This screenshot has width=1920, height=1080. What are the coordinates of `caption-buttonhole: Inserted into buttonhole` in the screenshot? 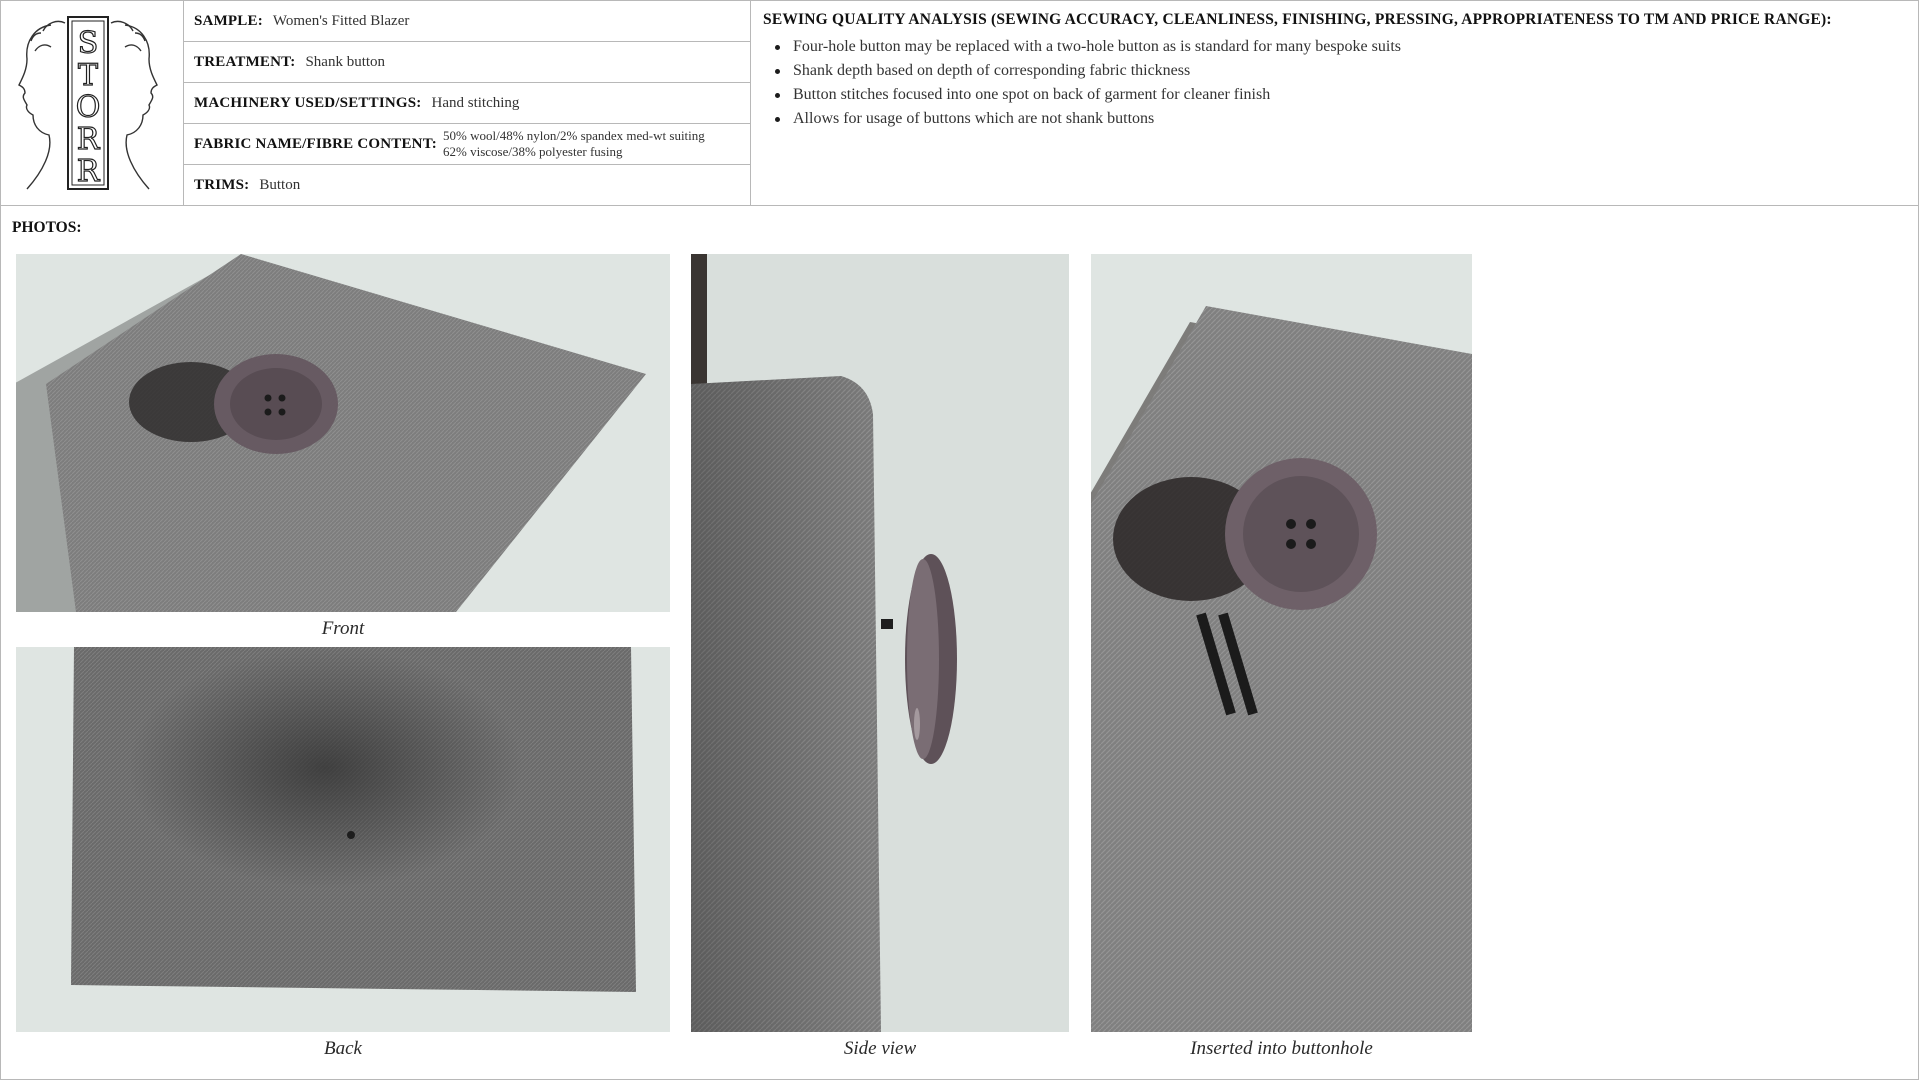 It's located at (1281, 1048).